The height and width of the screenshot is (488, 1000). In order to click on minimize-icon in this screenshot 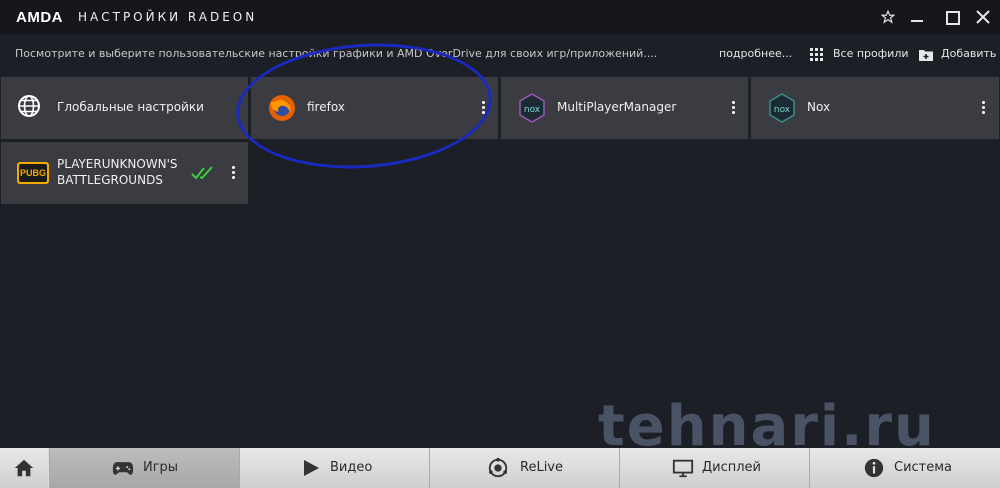, I will do `click(917, 21)`.